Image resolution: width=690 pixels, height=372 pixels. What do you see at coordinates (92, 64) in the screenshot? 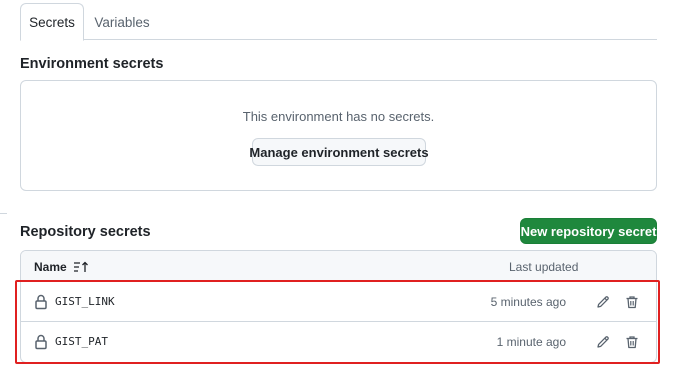
I see `environment-secrets-heading: Environment secrets` at bounding box center [92, 64].